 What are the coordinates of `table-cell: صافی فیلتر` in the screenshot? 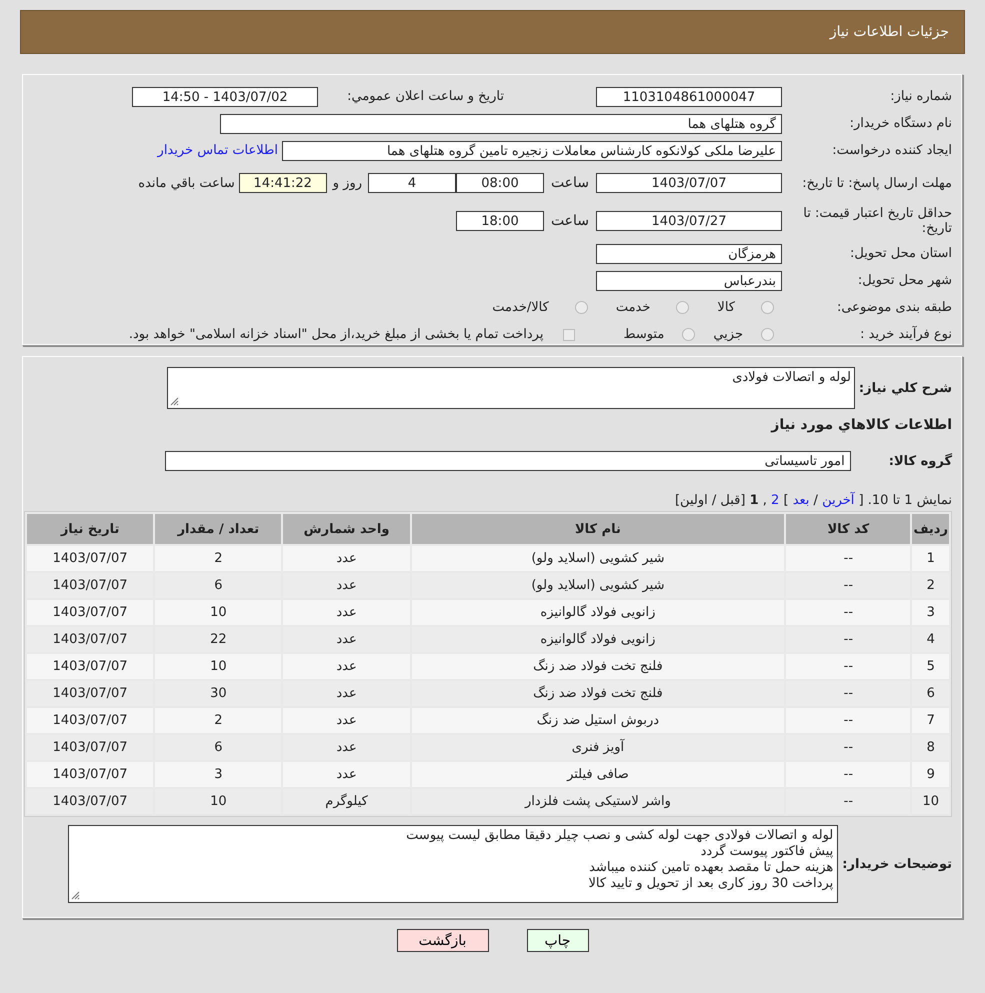 It's located at (598, 774).